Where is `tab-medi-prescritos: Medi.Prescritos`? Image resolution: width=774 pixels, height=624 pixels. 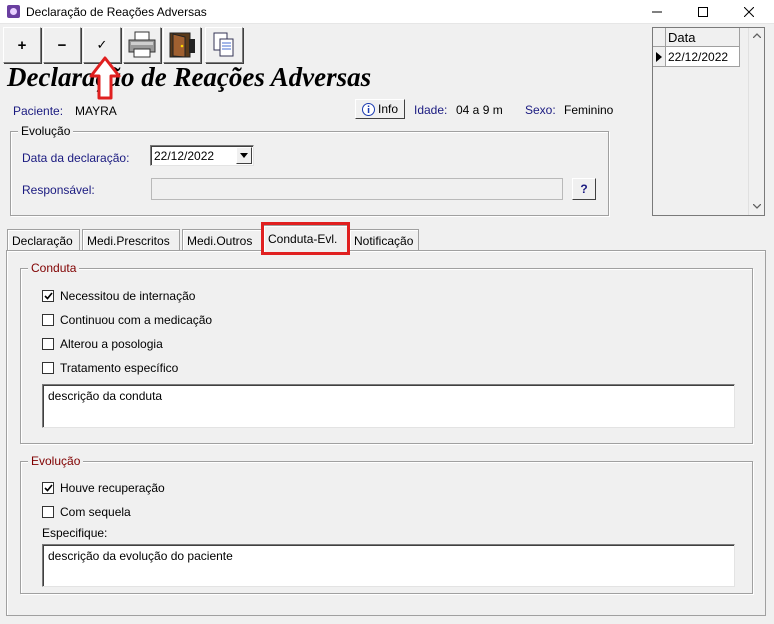 tab-medi-prescritos: Medi.Prescritos is located at coordinates (131, 239).